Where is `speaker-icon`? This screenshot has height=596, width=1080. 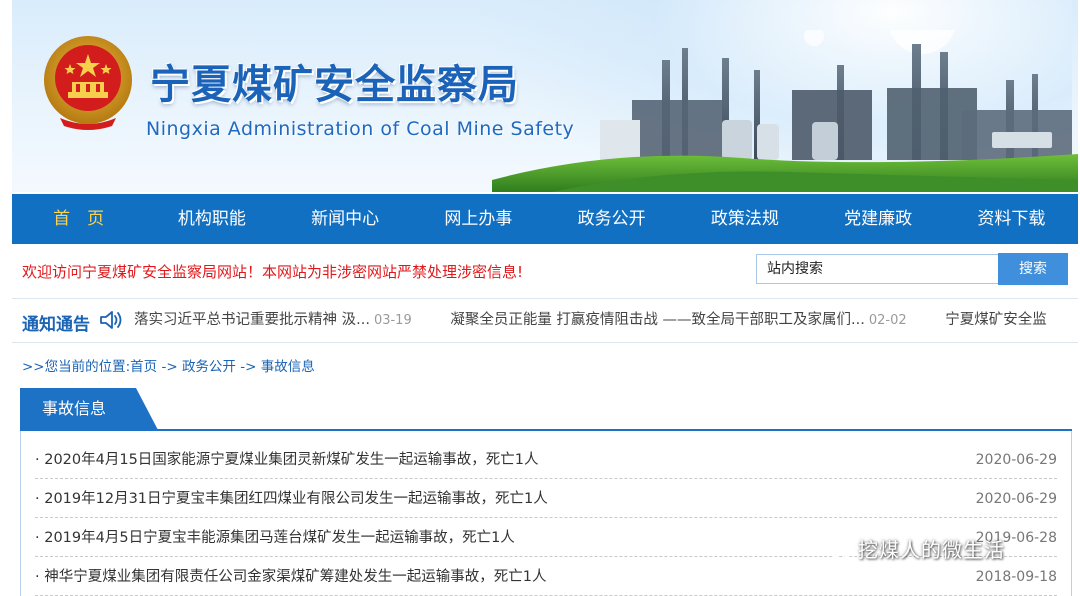
speaker-icon is located at coordinates (111, 320).